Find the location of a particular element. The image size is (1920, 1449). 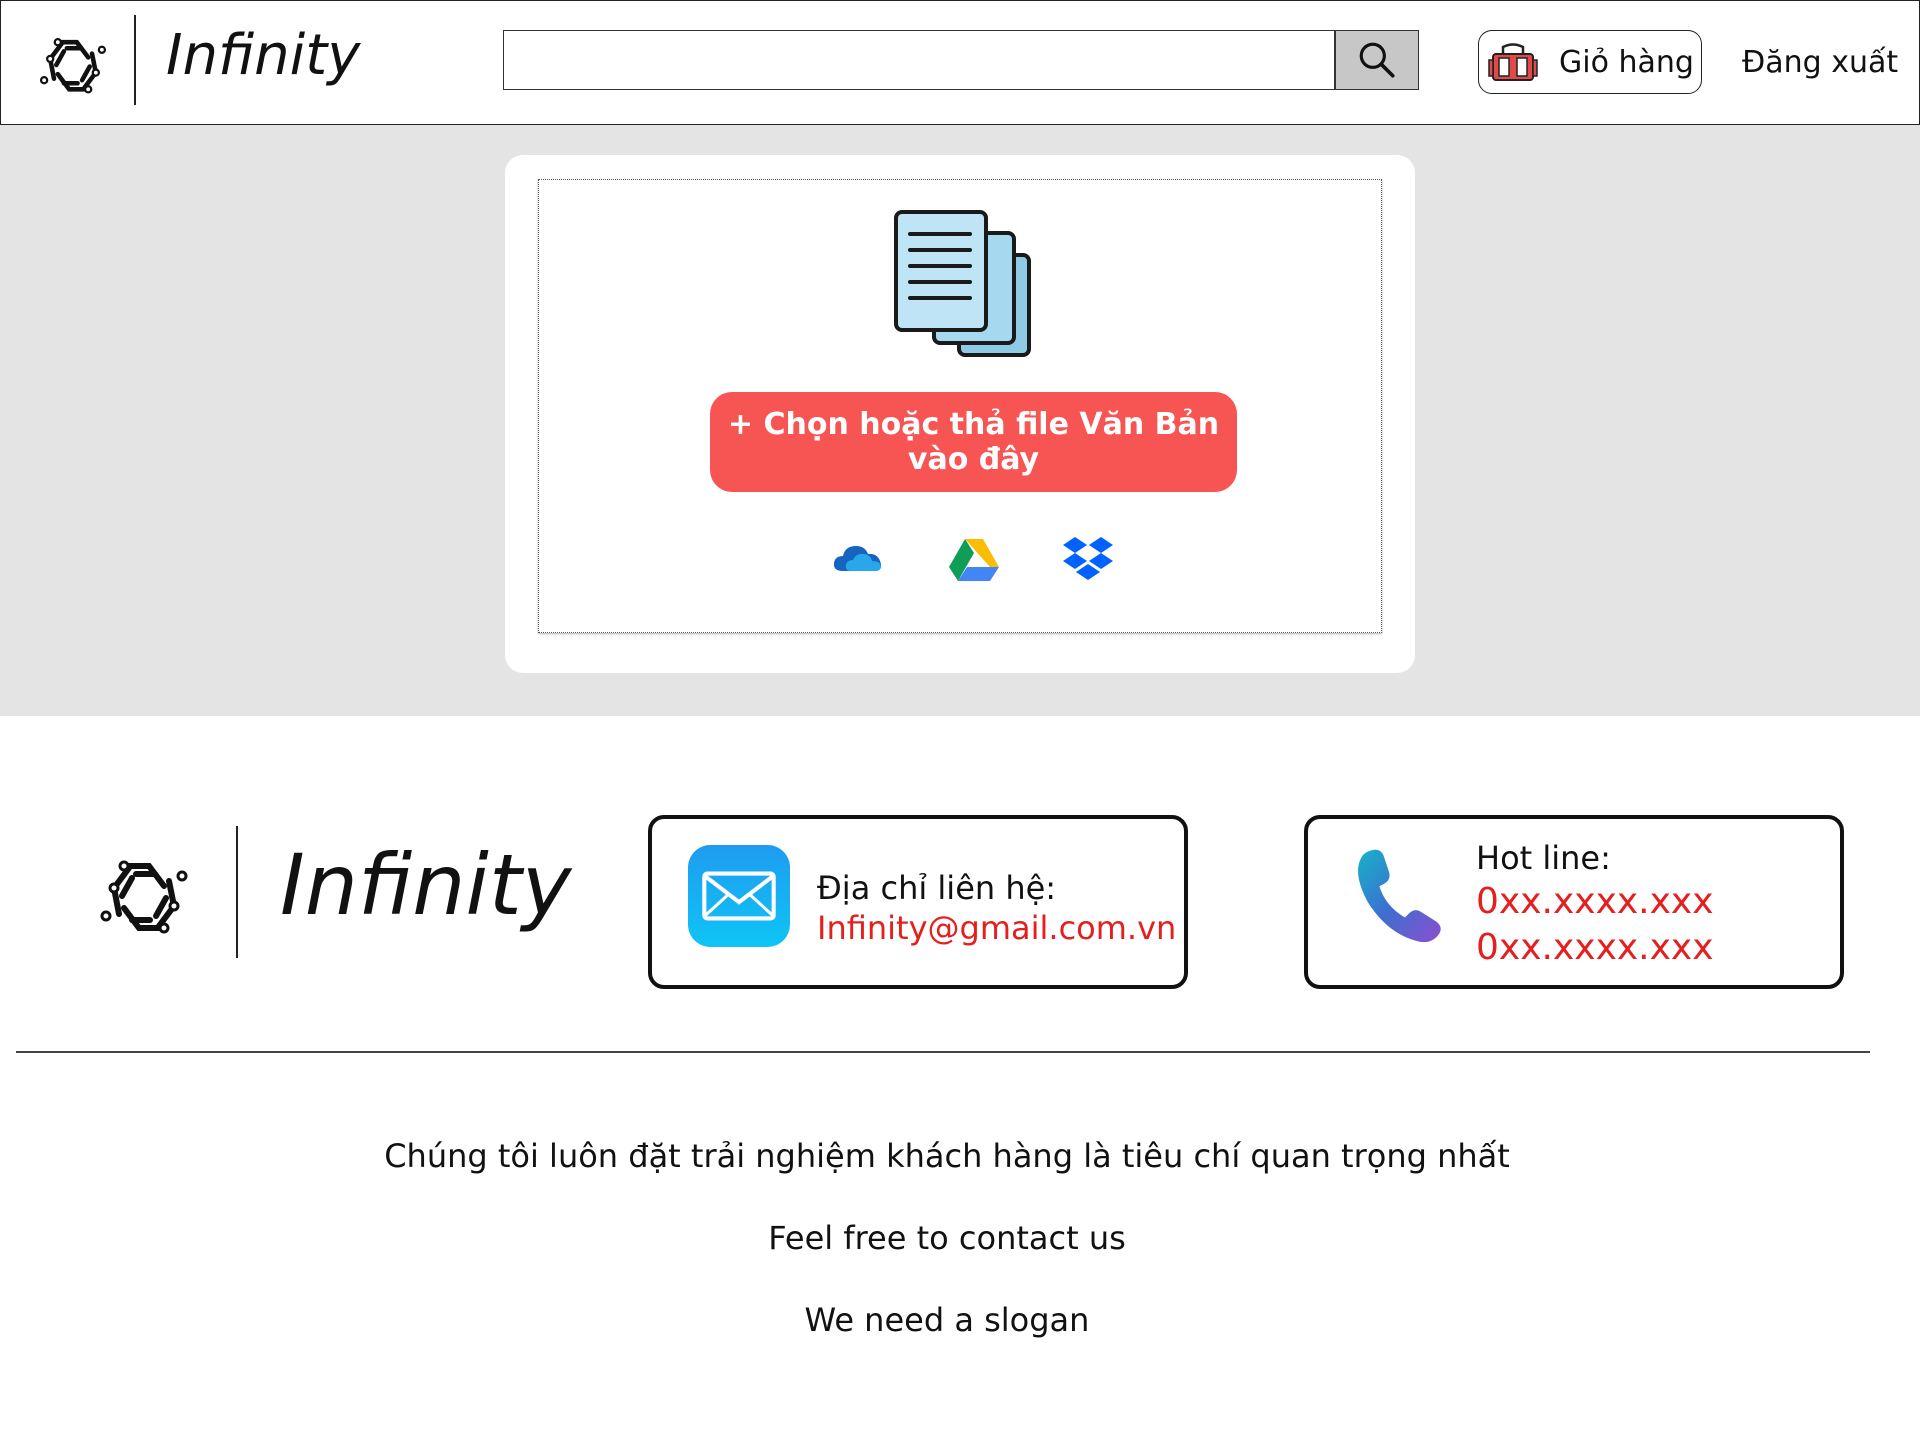

top-navbar: Infinity Giỏ hàng Đăng xuất is located at coordinates (960, 62).